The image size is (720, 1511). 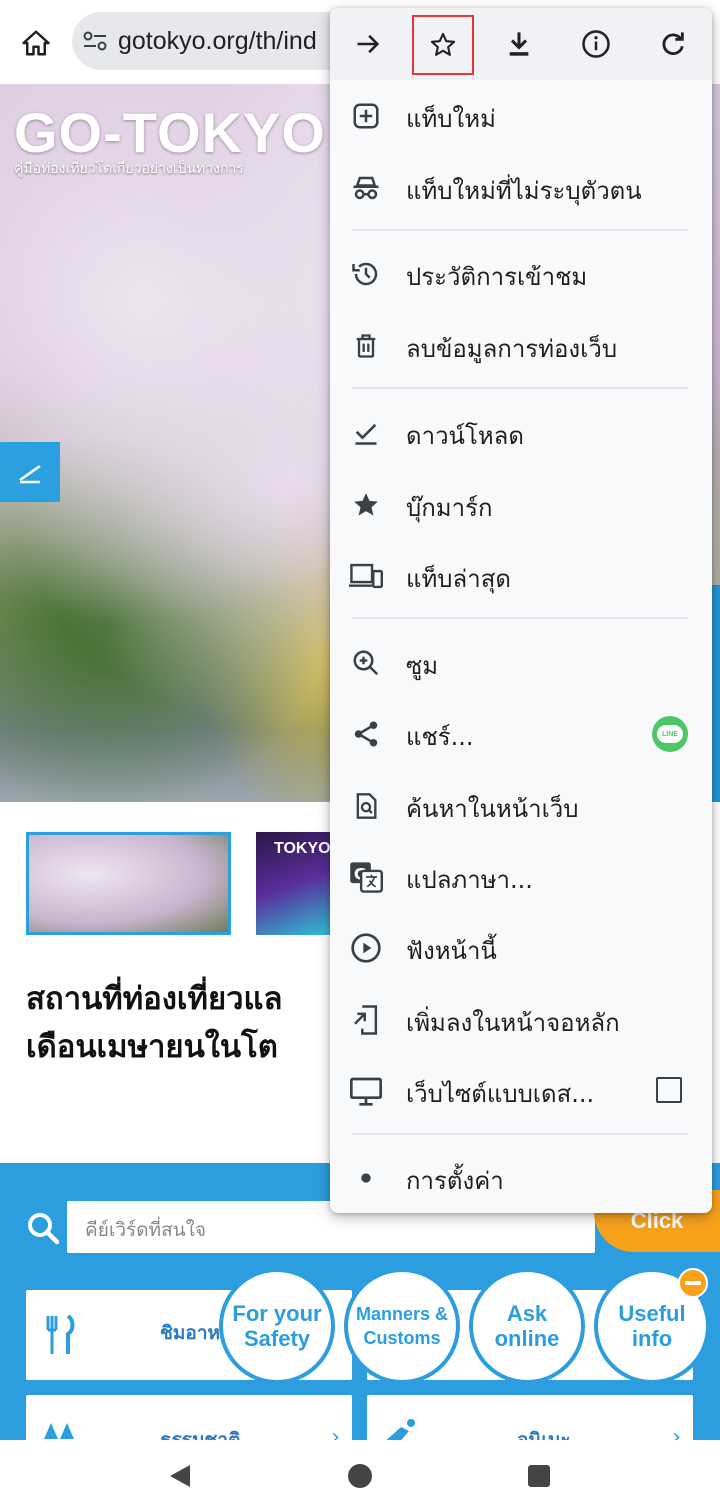 I want to click on back-button, so click(x=180, y=1476).